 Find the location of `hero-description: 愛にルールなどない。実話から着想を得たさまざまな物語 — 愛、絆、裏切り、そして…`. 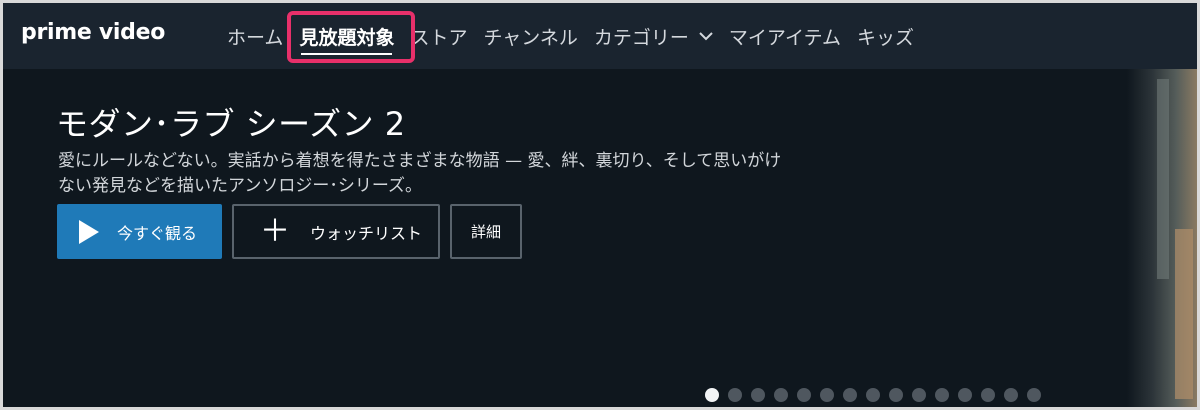

hero-description: 愛にルールなどない。実話から着想を得たさまざまな物語 — 愛、絆、裏切り、そして… is located at coordinates (438, 174).